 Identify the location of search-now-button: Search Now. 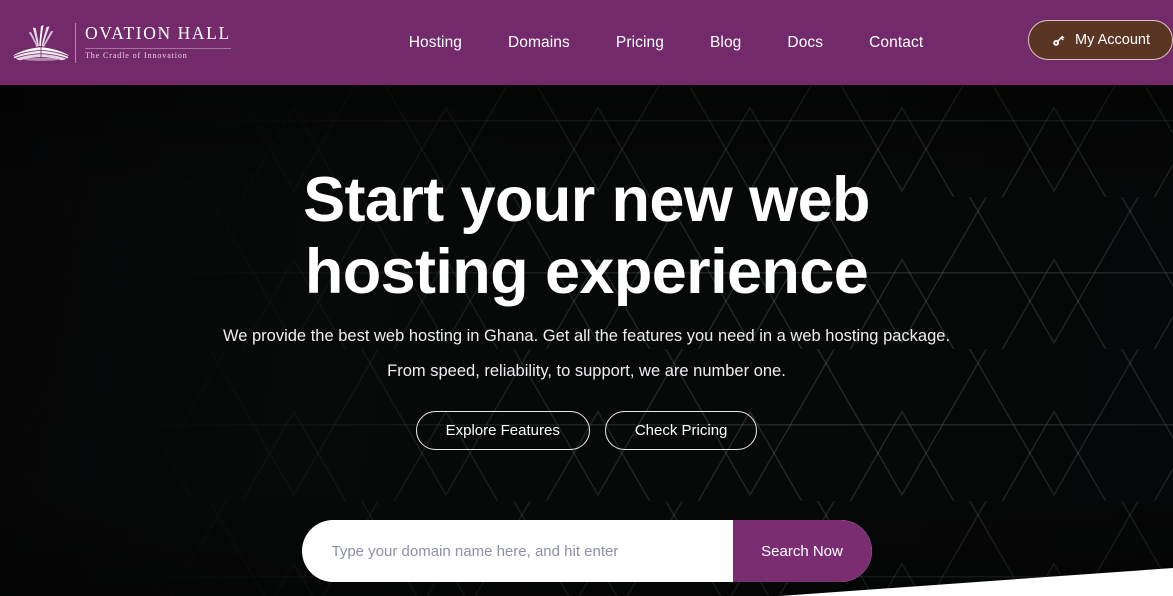
(802, 551).